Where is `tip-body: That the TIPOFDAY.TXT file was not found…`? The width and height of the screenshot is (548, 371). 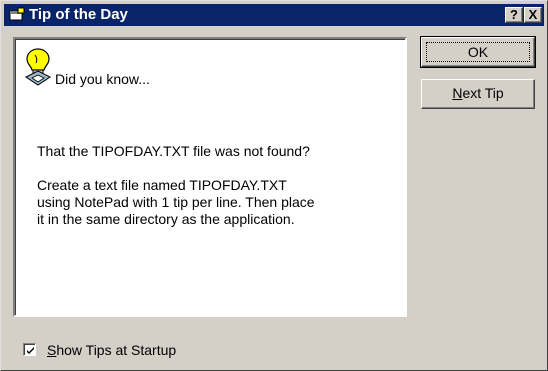 tip-body: That the TIPOFDAY.TXT file was not found… is located at coordinates (176, 185).